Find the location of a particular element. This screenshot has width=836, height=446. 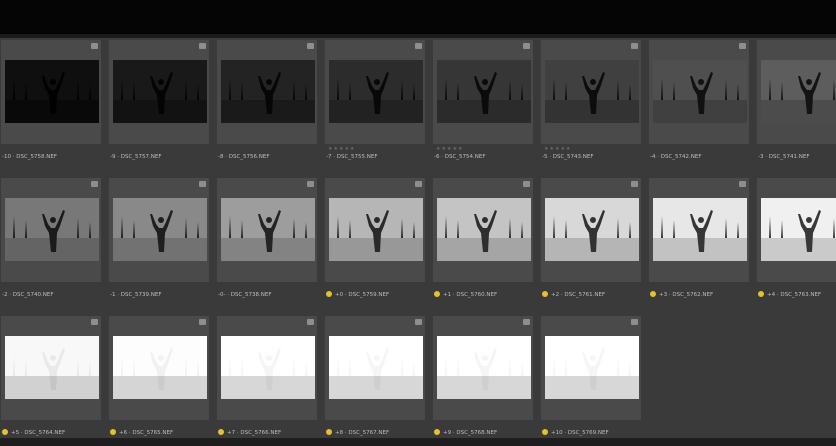

thumbnail-cell: -3 · DSC_5741.NEF is located at coordinates (796, 104).